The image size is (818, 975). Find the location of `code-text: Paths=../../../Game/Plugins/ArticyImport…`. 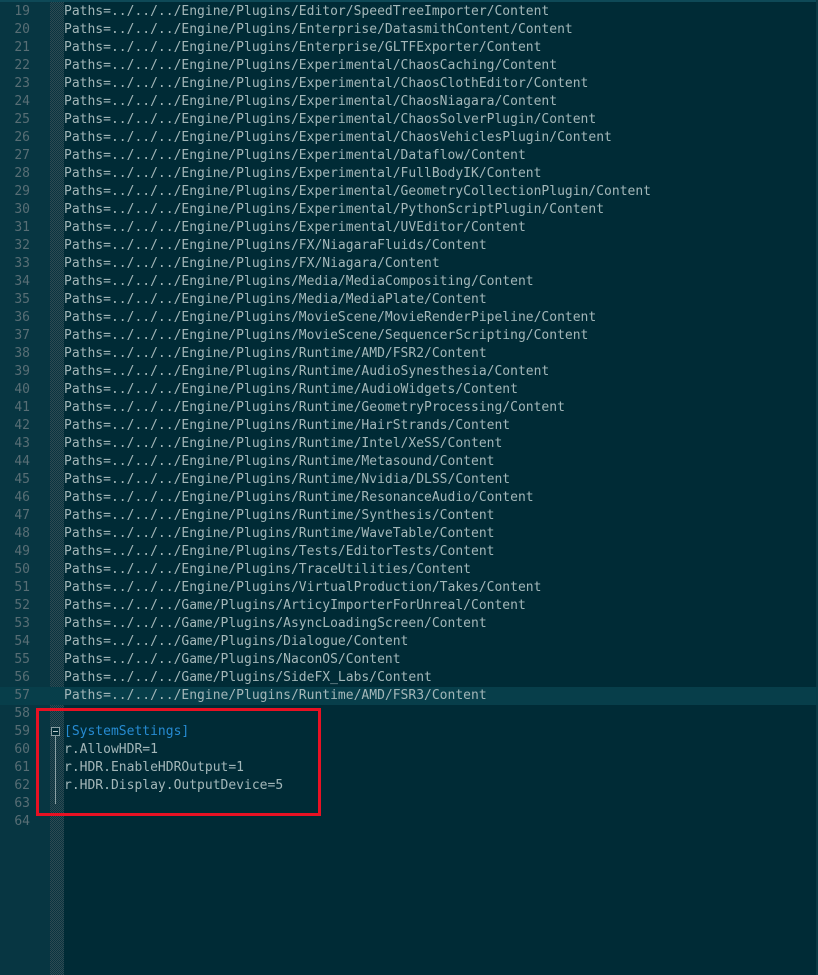

code-text: Paths=../../../Game/Plugins/ArticyImport… is located at coordinates (295, 606).